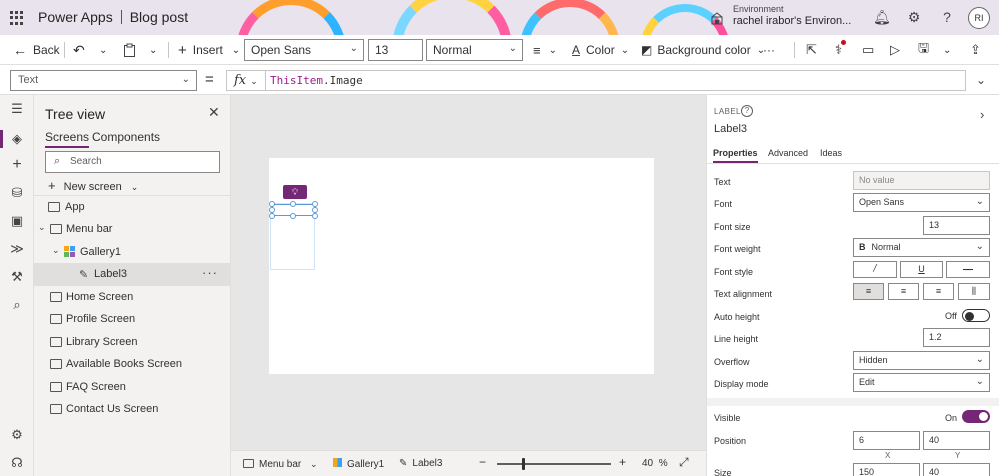 The width and height of the screenshot is (999, 476). Describe the element at coordinates (17, 277) in the screenshot. I see `advanced-tools-icon: ⚒` at that location.